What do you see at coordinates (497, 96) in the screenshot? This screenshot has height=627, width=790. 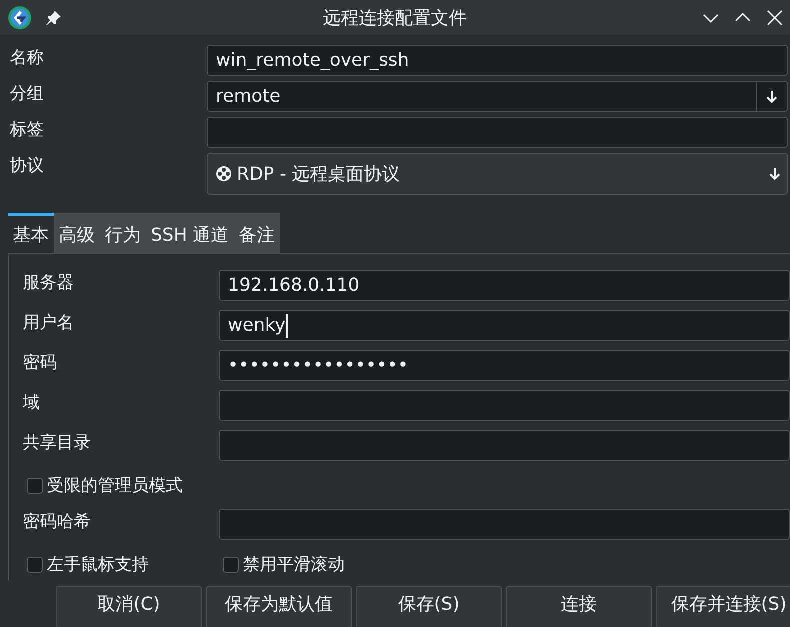 I see `group-dropdown: remote` at bounding box center [497, 96].